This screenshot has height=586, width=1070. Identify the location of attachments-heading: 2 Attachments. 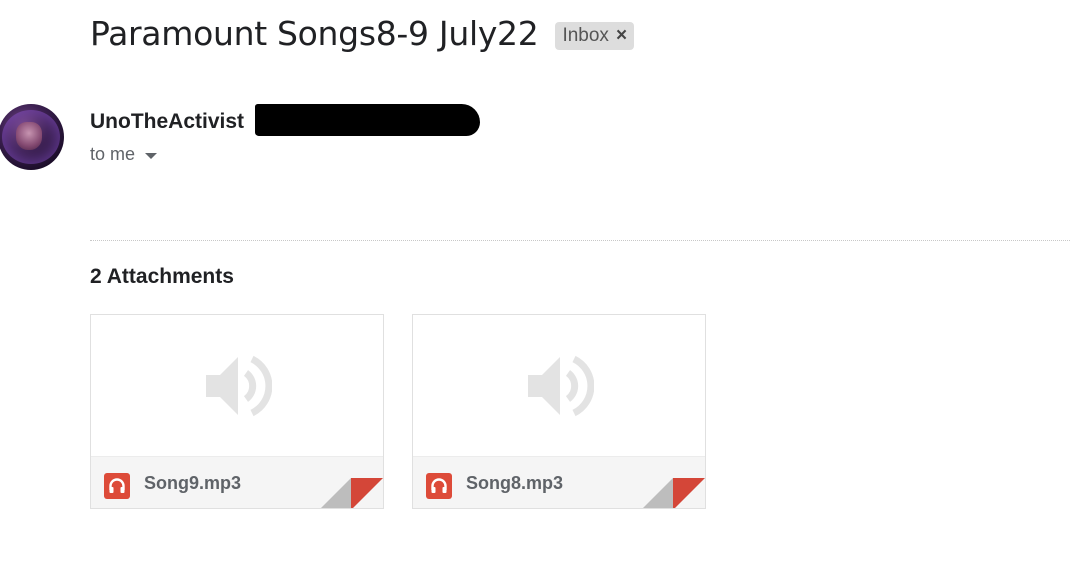
(162, 276).